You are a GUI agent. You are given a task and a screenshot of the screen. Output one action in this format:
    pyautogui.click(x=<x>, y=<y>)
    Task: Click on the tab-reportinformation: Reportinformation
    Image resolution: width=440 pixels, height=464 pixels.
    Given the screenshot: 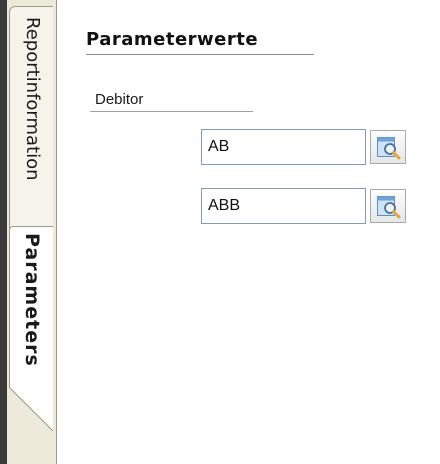 What is the action you would take?
    pyautogui.click(x=31, y=120)
    